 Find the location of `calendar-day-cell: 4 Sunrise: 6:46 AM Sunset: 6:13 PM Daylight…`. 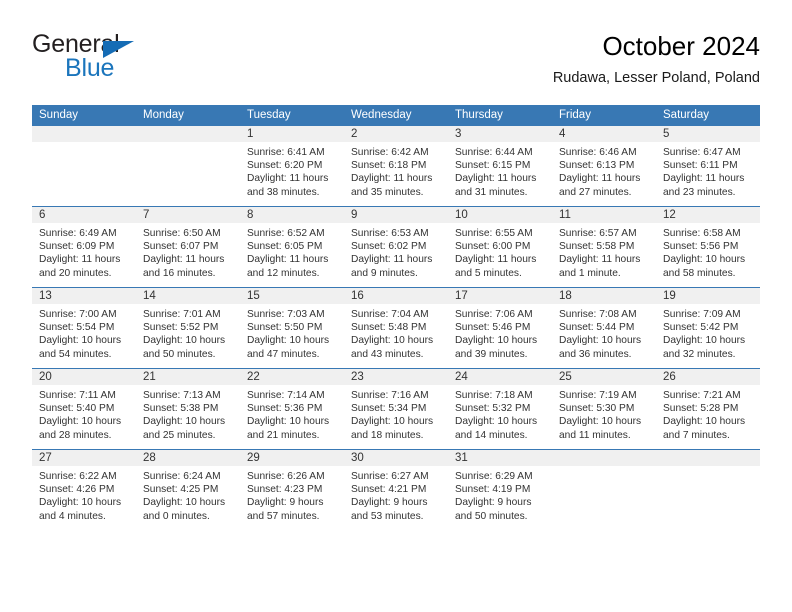

calendar-day-cell: 4 Sunrise: 6:46 AM Sunset: 6:13 PM Daylight… is located at coordinates (604, 166).